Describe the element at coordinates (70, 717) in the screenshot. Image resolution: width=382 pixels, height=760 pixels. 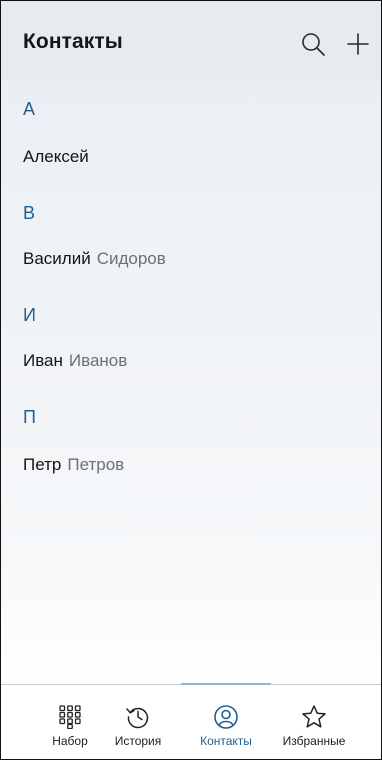
I see `dialpad-icon` at that location.